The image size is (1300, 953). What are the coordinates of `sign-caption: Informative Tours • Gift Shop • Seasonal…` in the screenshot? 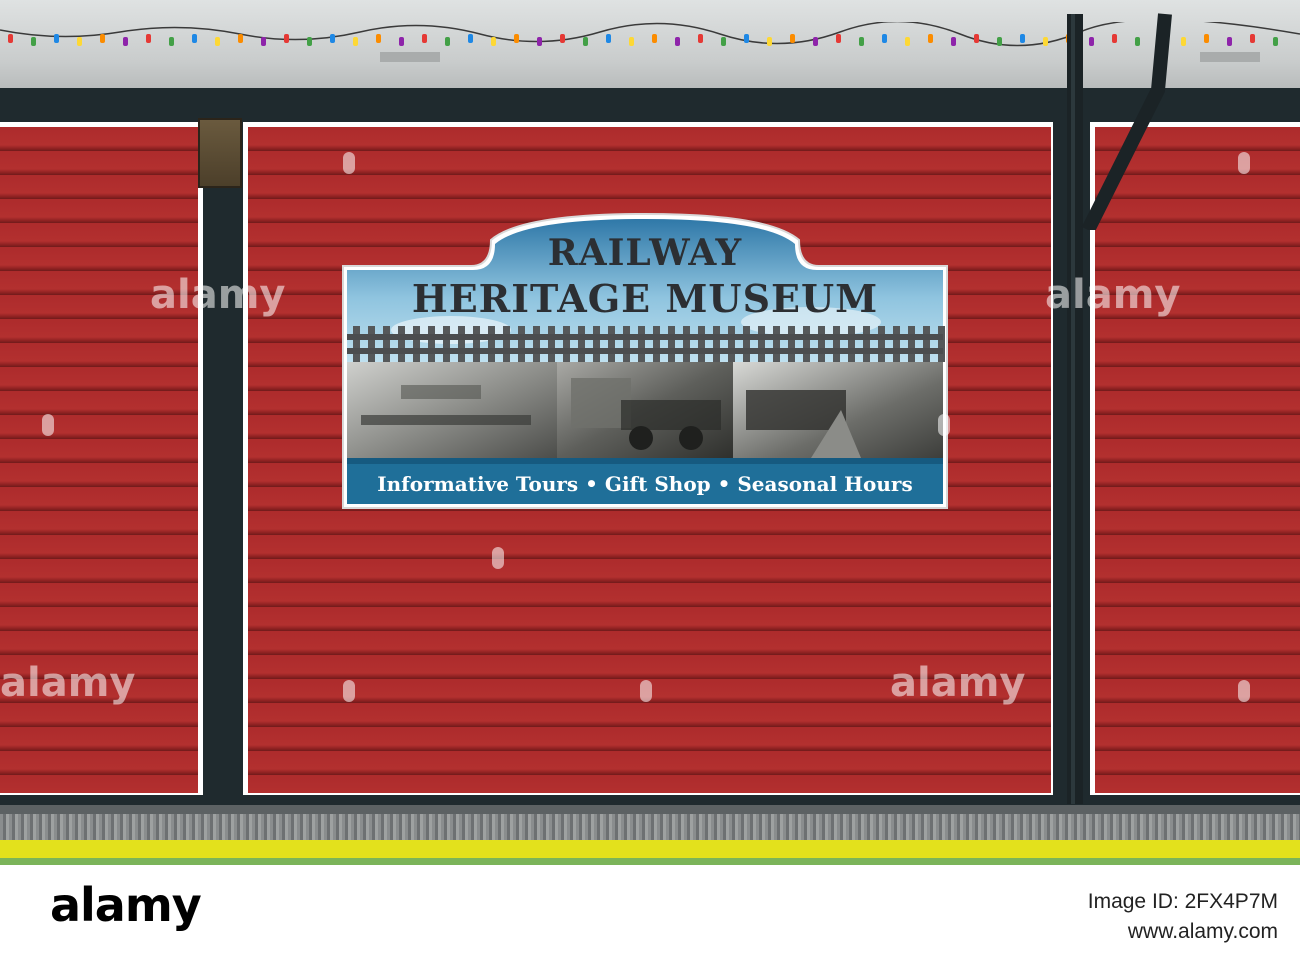 It's located at (645, 484).